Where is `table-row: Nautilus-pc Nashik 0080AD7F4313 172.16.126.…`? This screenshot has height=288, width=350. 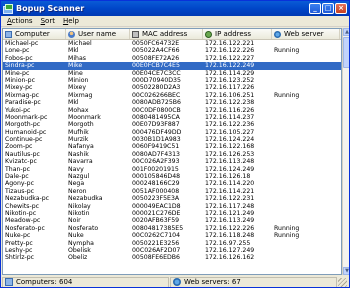
table-row: Nautilus-pc Nashik 0080AD7F4313 172.16.126.… is located at coordinates (172, 154).